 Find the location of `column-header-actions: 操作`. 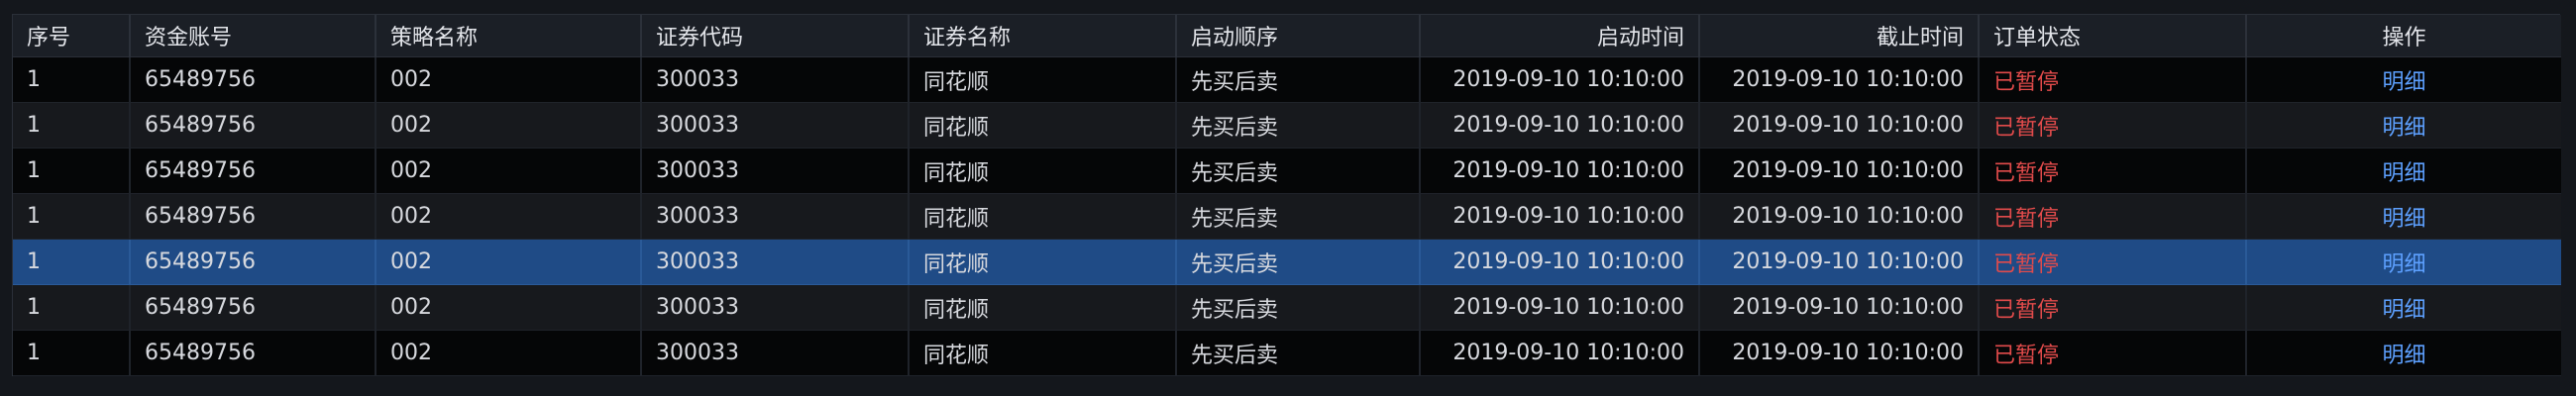

column-header-actions: 操作 is located at coordinates (2403, 36).